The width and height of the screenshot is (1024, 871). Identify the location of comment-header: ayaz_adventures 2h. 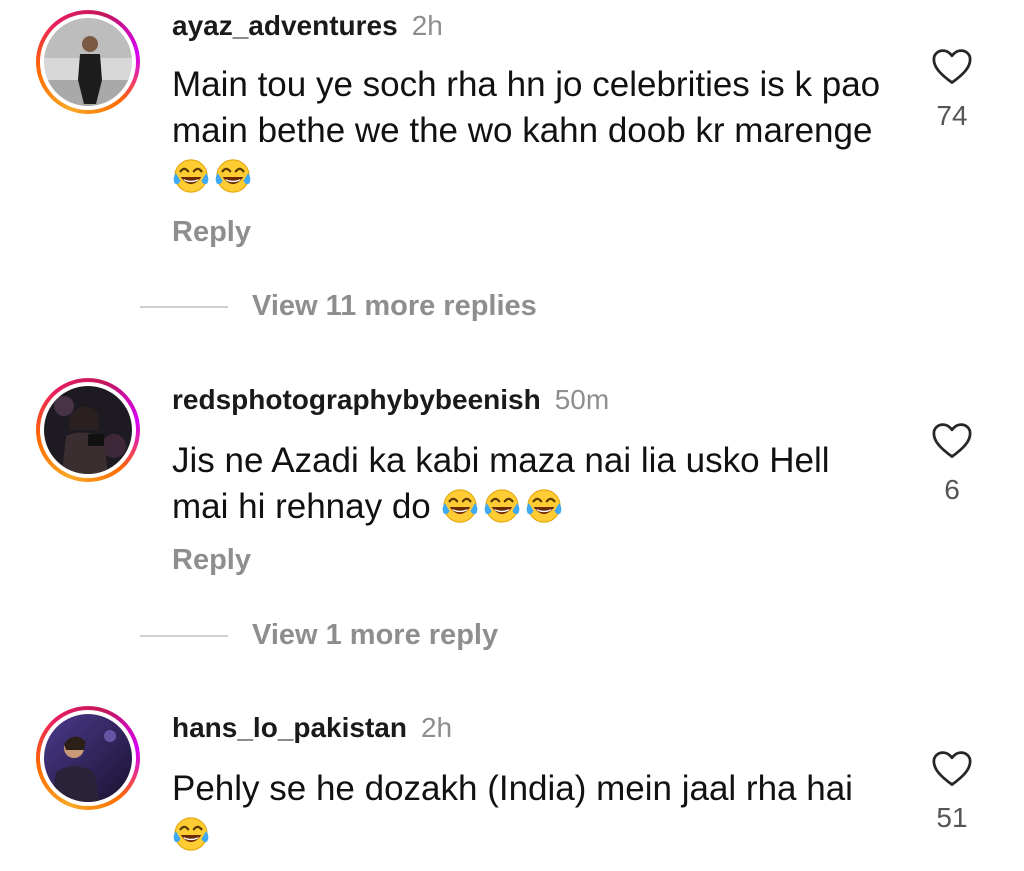
(307, 26).